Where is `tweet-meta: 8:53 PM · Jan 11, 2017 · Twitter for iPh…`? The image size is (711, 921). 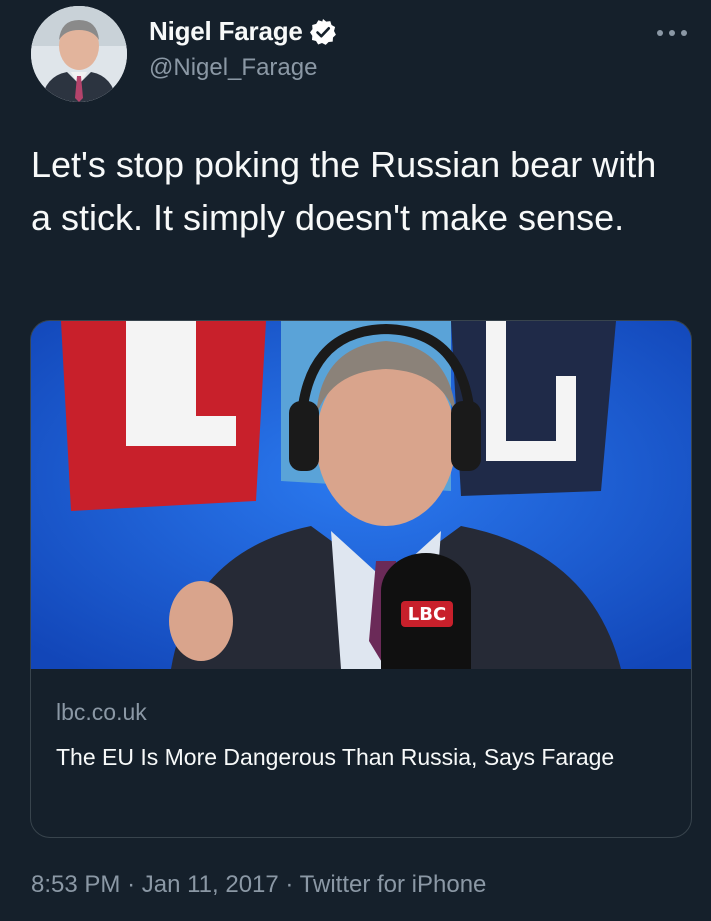 tweet-meta: 8:53 PM · Jan 11, 2017 · Twitter for iPh… is located at coordinates (258, 885).